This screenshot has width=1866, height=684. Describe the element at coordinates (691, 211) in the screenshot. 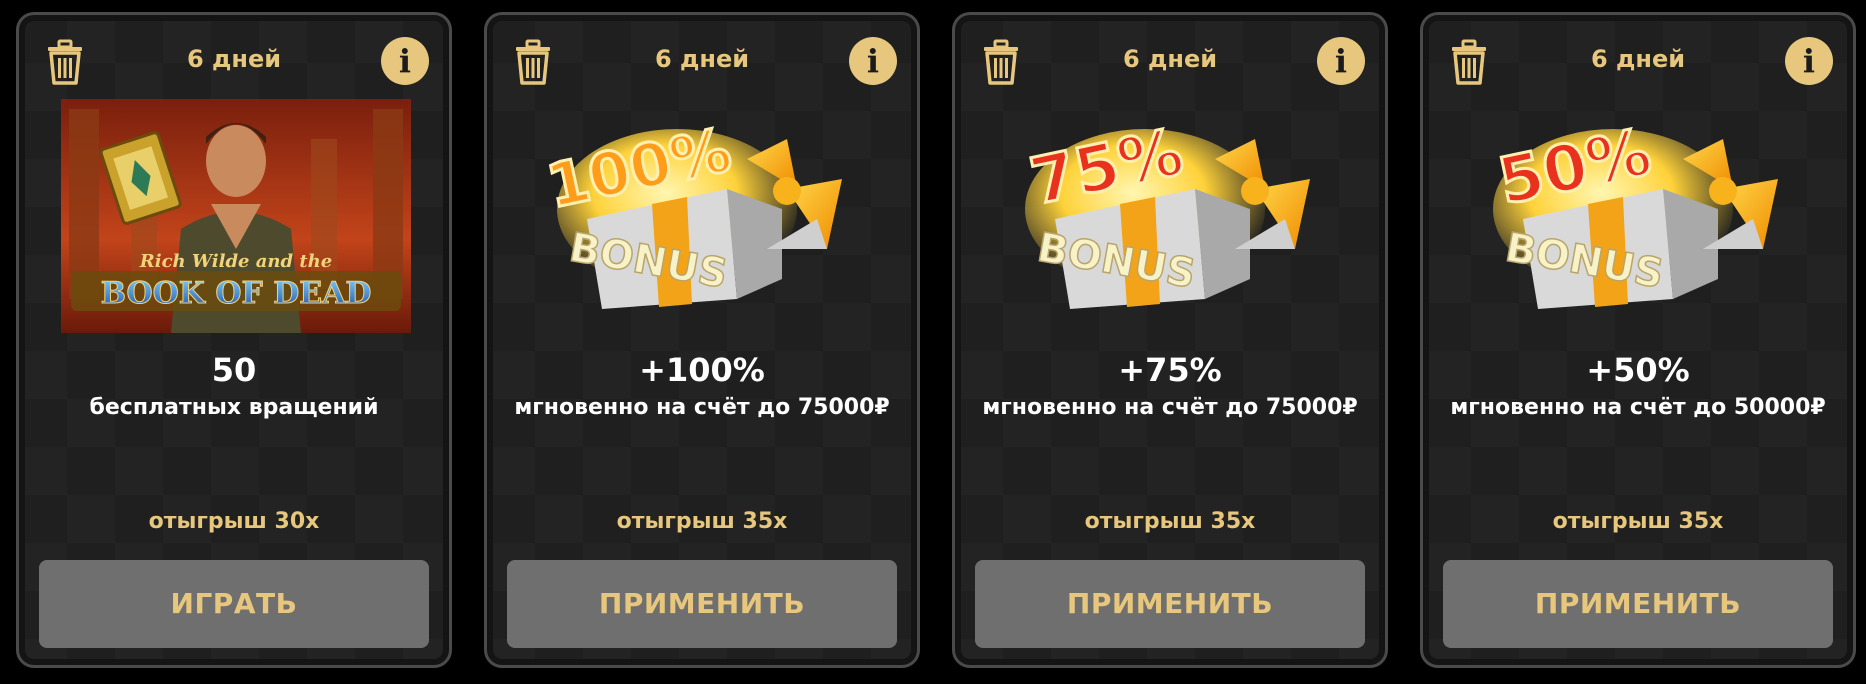

I see `bonus-box-image: BONUS 100%` at that location.